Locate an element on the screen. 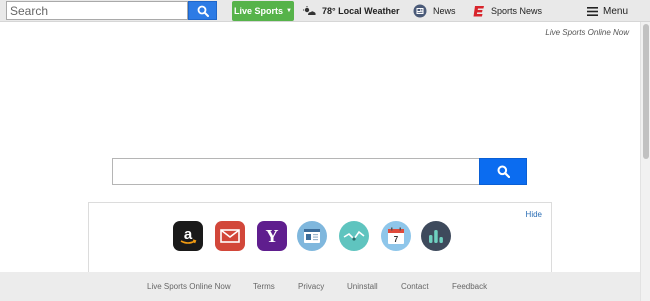 The image size is (650, 301). toolbar-search-button is located at coordinates (202, 10).